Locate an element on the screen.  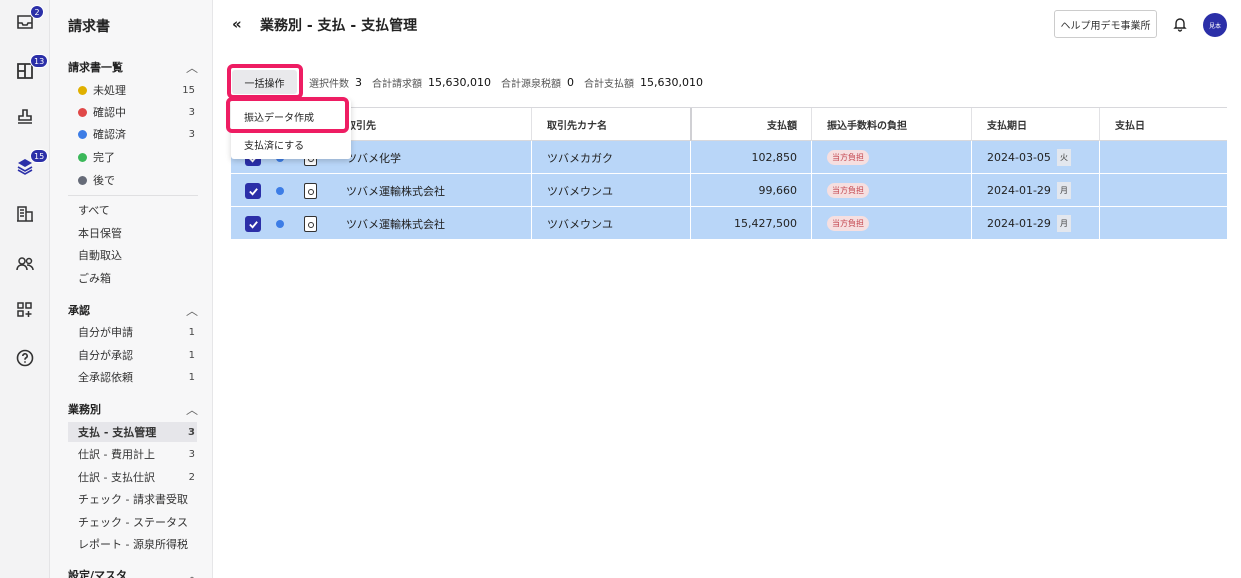
stat-value: 3 is located at coordinates (358, 82).